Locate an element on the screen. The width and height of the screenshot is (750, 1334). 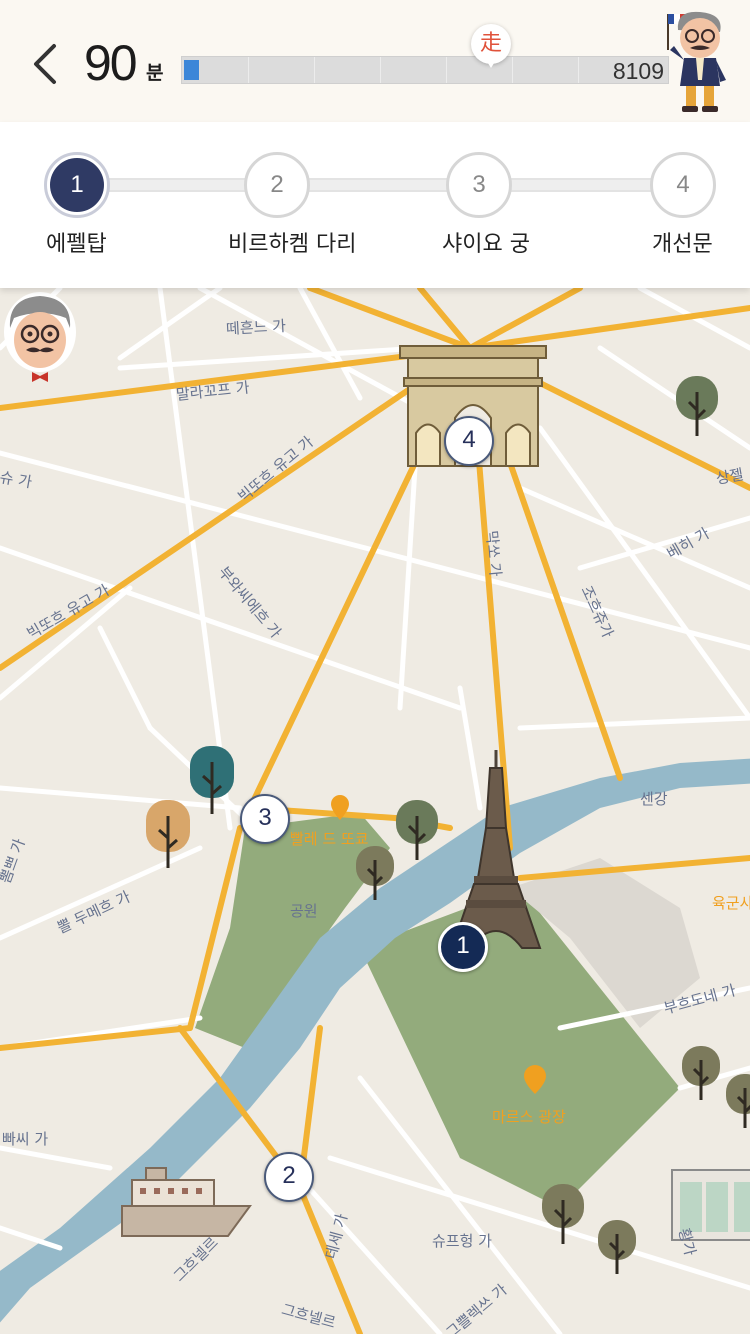
header-bar: 90 분 8109 走 is located at coordinates (375, 61).